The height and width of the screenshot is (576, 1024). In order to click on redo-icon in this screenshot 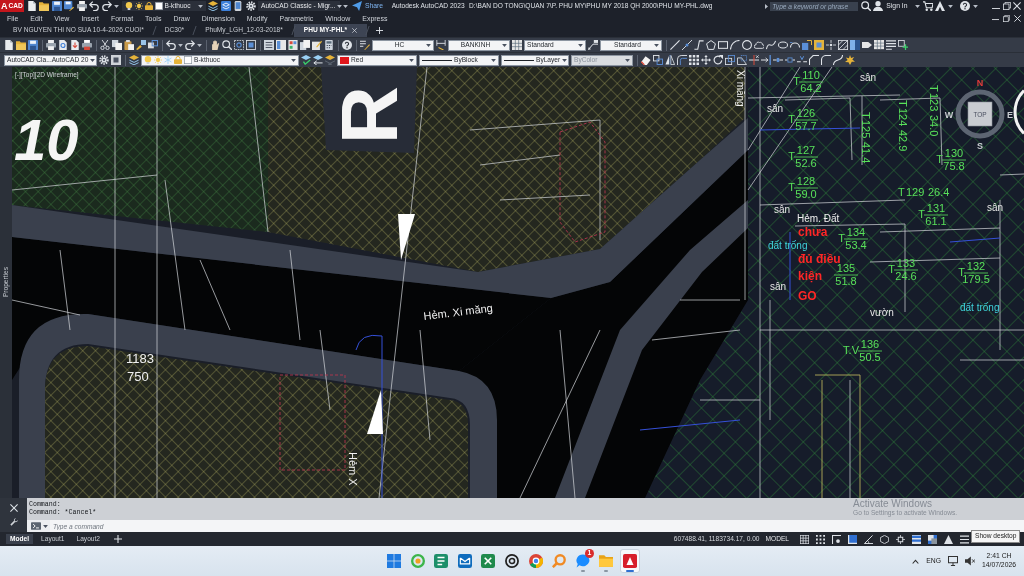, I will do `click(190, 45)`.